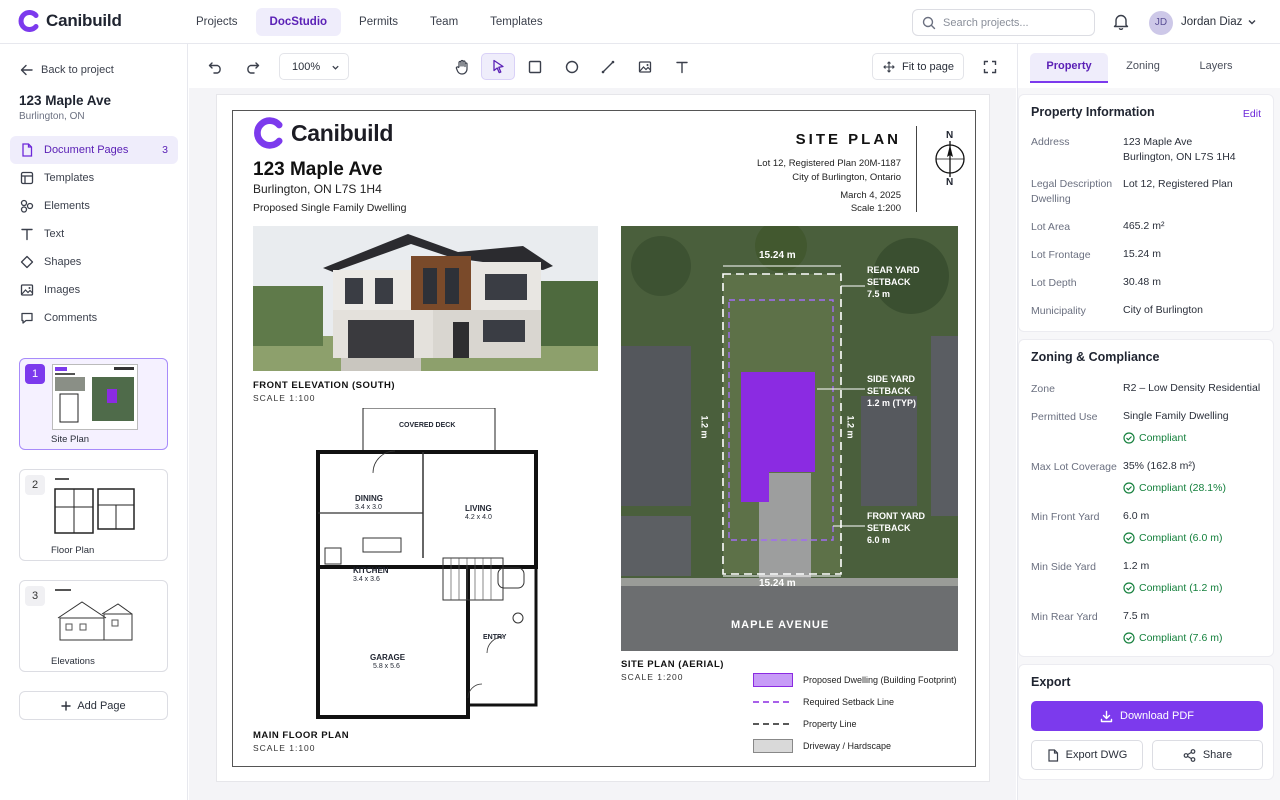 Image resolution: width=1280 pixels, height=800 pixels. What do you see at coordinates (93, 626) in the screenshot?
I see `page-thumbnail-3: 3 Elevations` at bounding box center [93, 626].